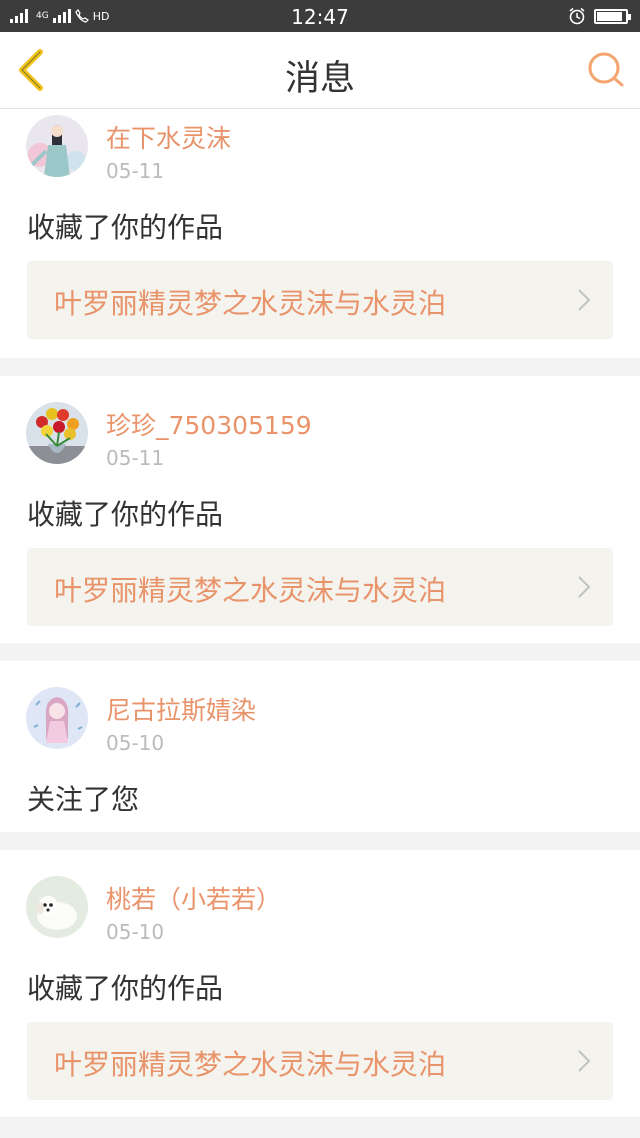  Describe the element at coordinates (193, 898) in the screenshot. I see `username: 桃若（小若若）` at that location.